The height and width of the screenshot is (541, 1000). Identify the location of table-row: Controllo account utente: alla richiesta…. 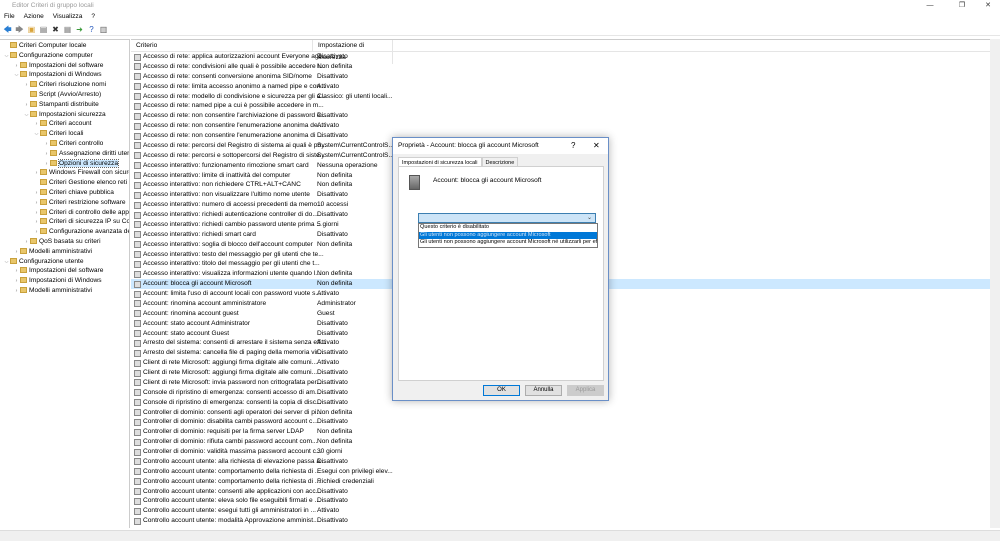
(560, 462).